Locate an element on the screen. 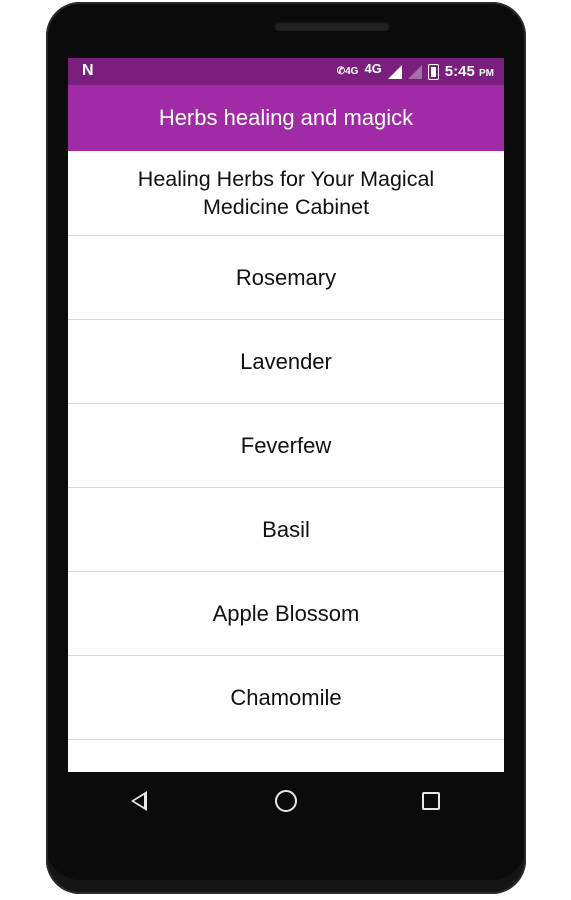 This screenshot has width=571, height=900. list-item-apple-blossom: Apple Blossom is located at coordinates (286, 614).